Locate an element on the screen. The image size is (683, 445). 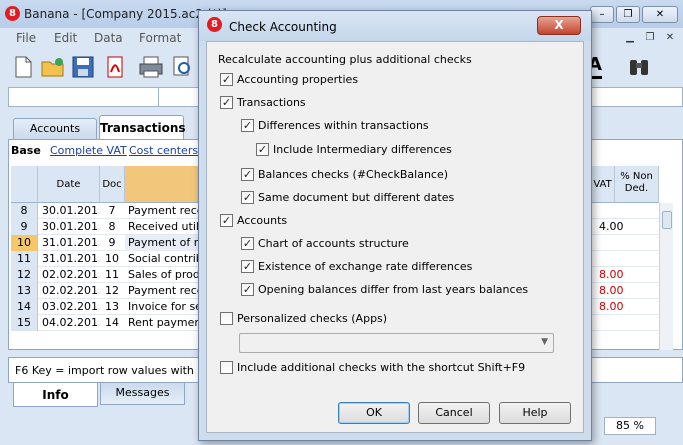
binoculars-icon is located at coordinates (639, 67).